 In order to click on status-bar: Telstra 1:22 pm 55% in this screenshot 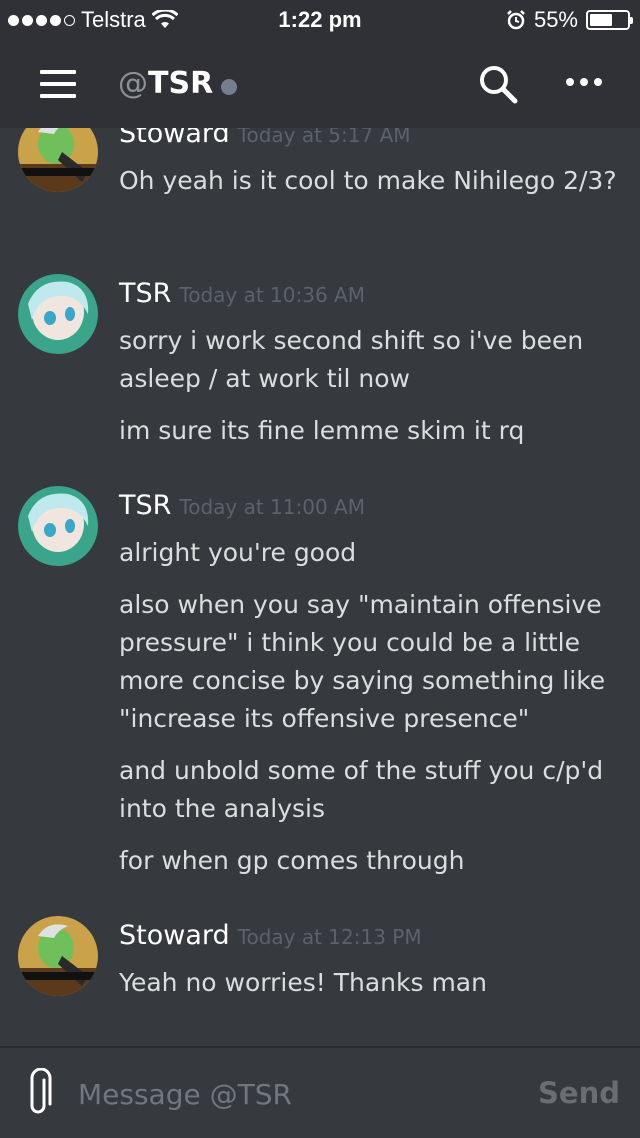, I will do `click(320, 20)`.